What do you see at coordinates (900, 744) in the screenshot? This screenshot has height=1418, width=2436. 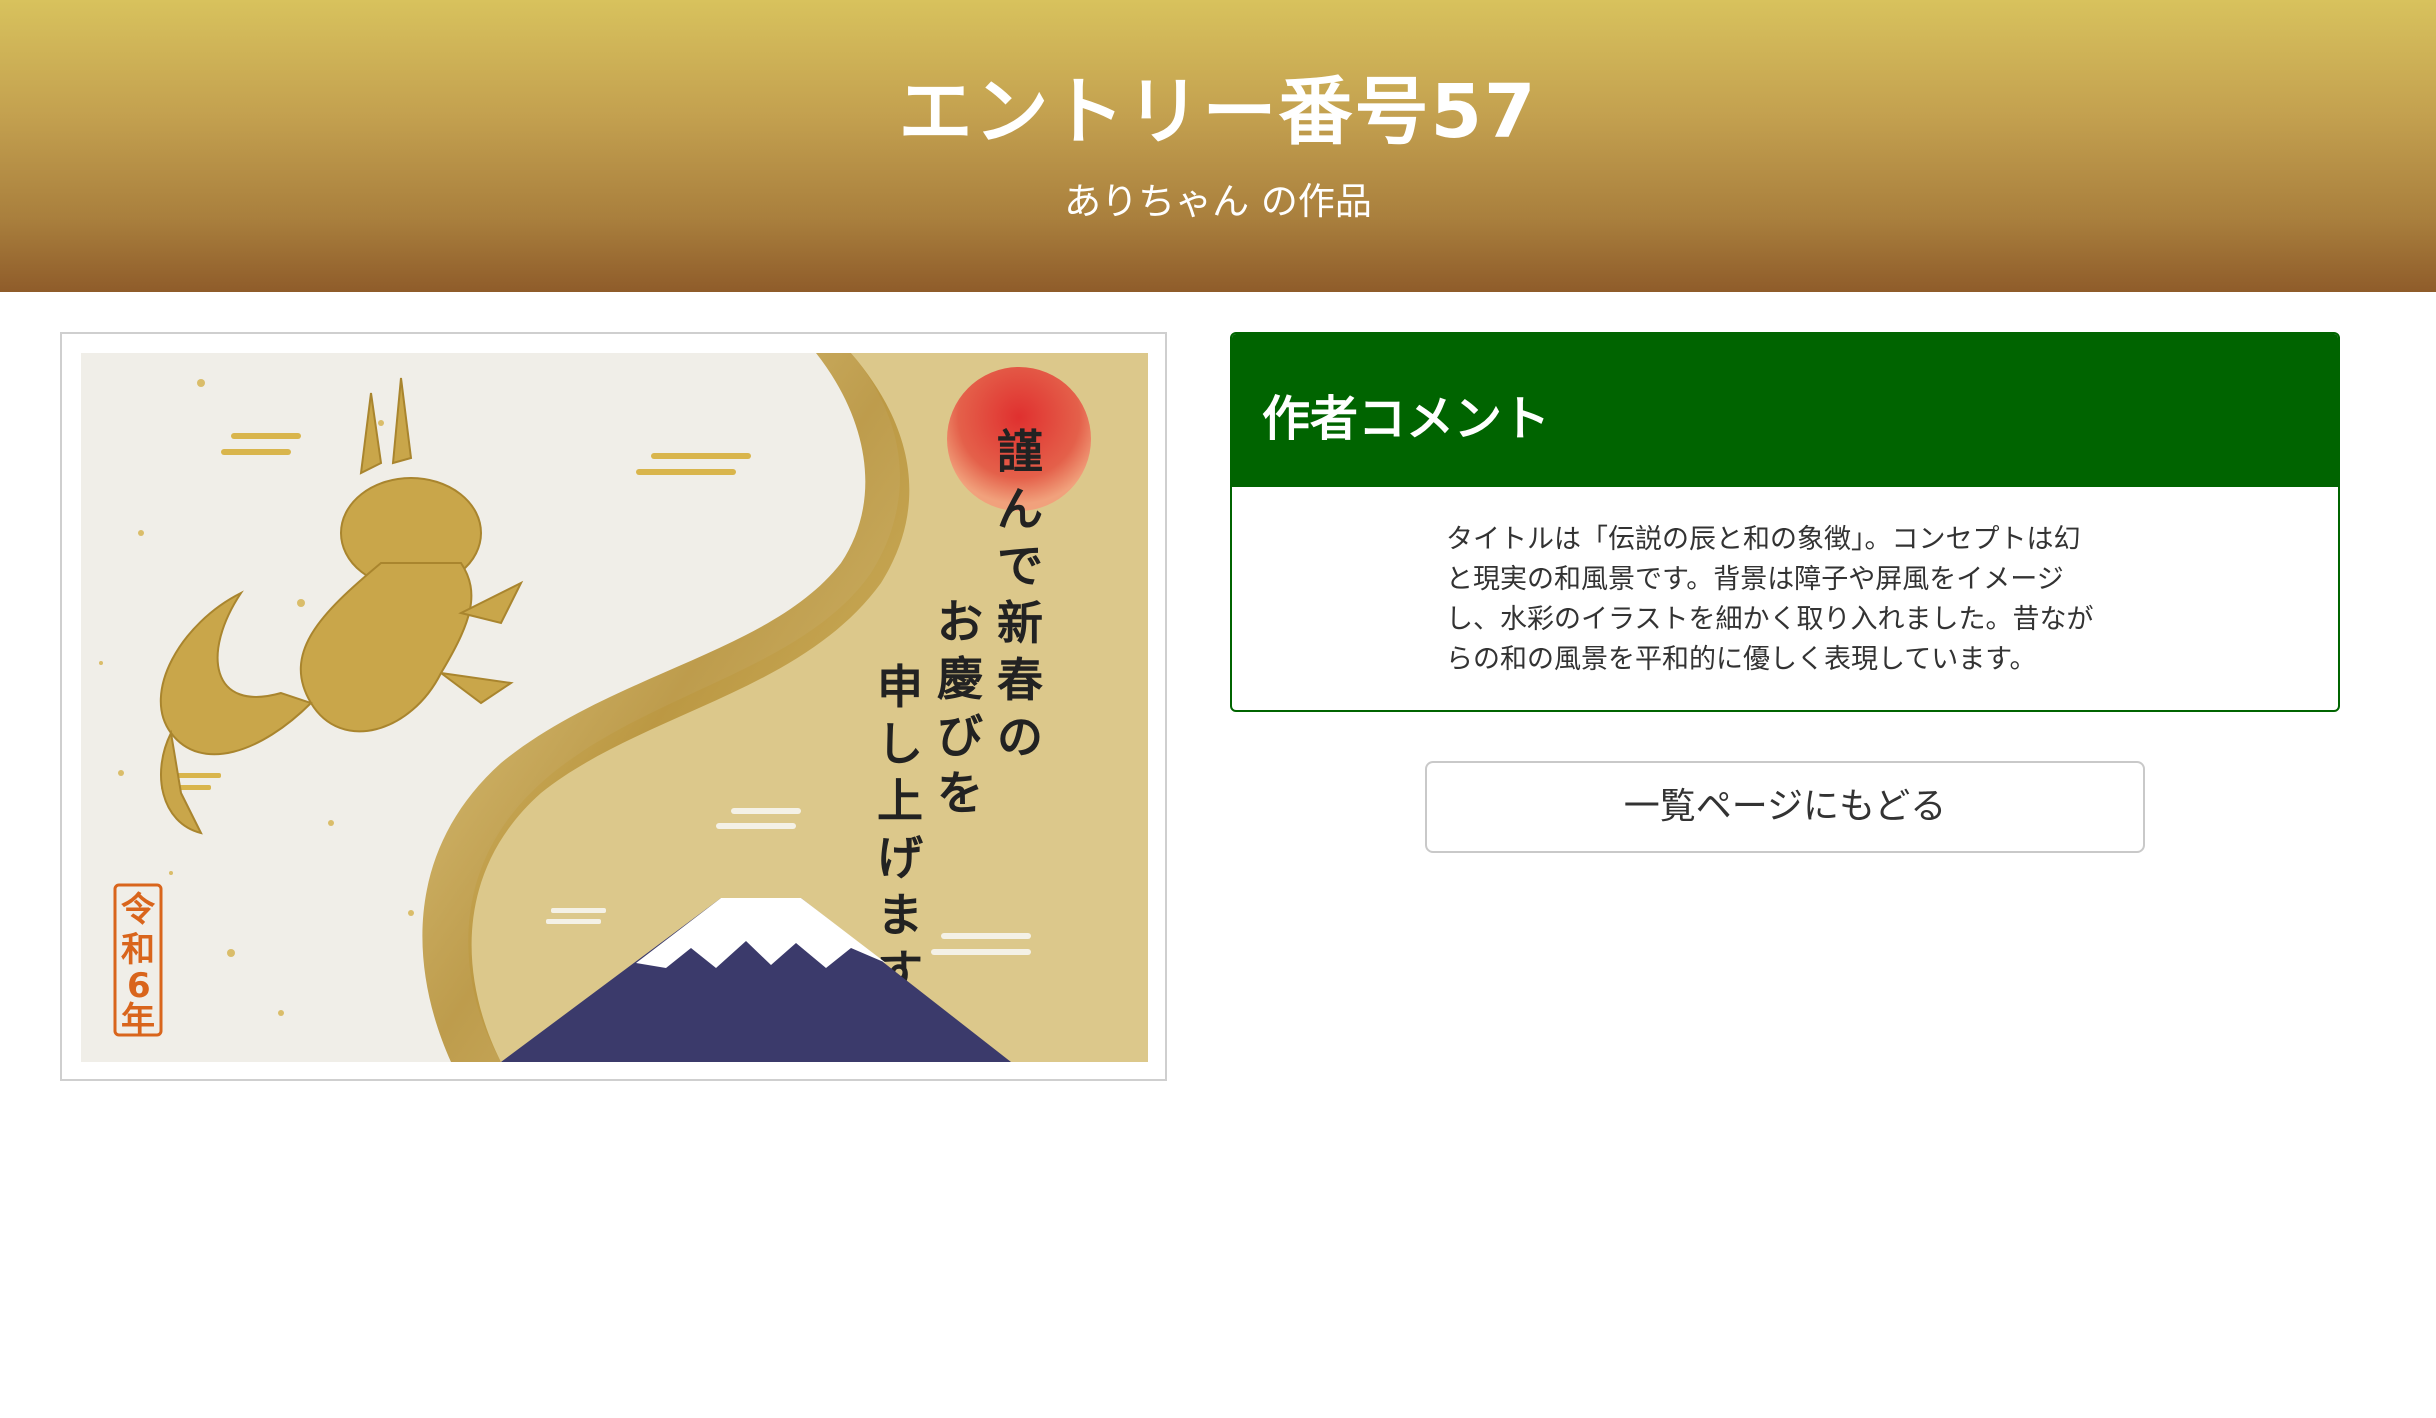 I see `svg-text: し` at bounding box center [900, 744].